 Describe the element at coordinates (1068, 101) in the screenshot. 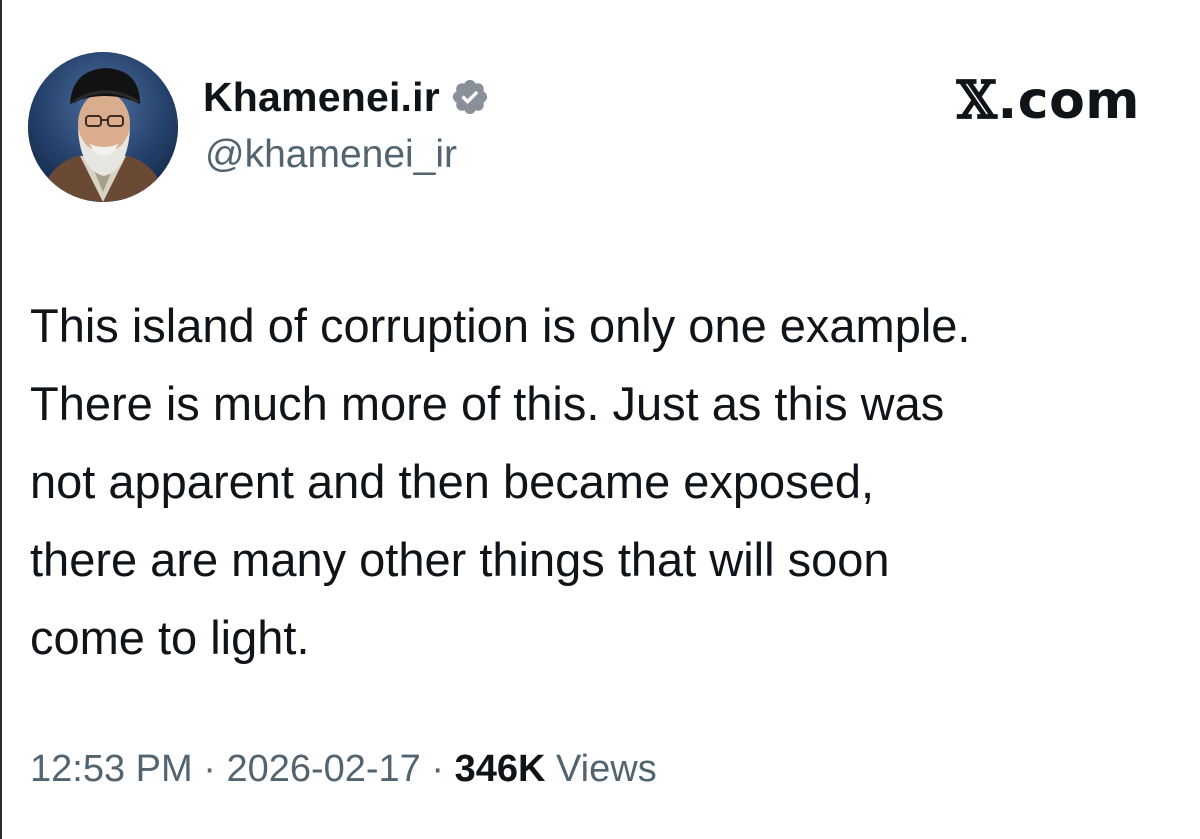

I see `brand-suffix: .com` at that location.